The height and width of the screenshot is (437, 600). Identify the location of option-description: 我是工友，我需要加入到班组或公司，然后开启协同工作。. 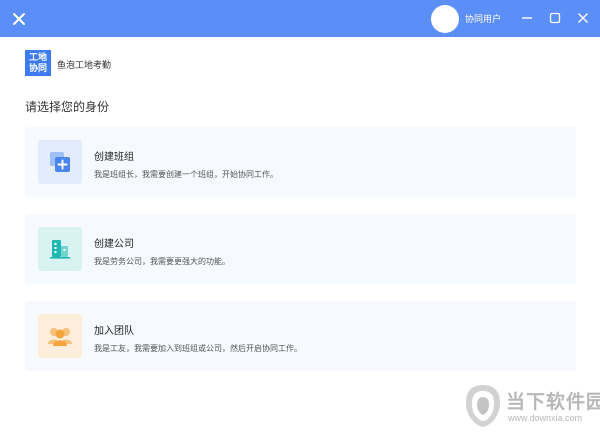
(198, 348).